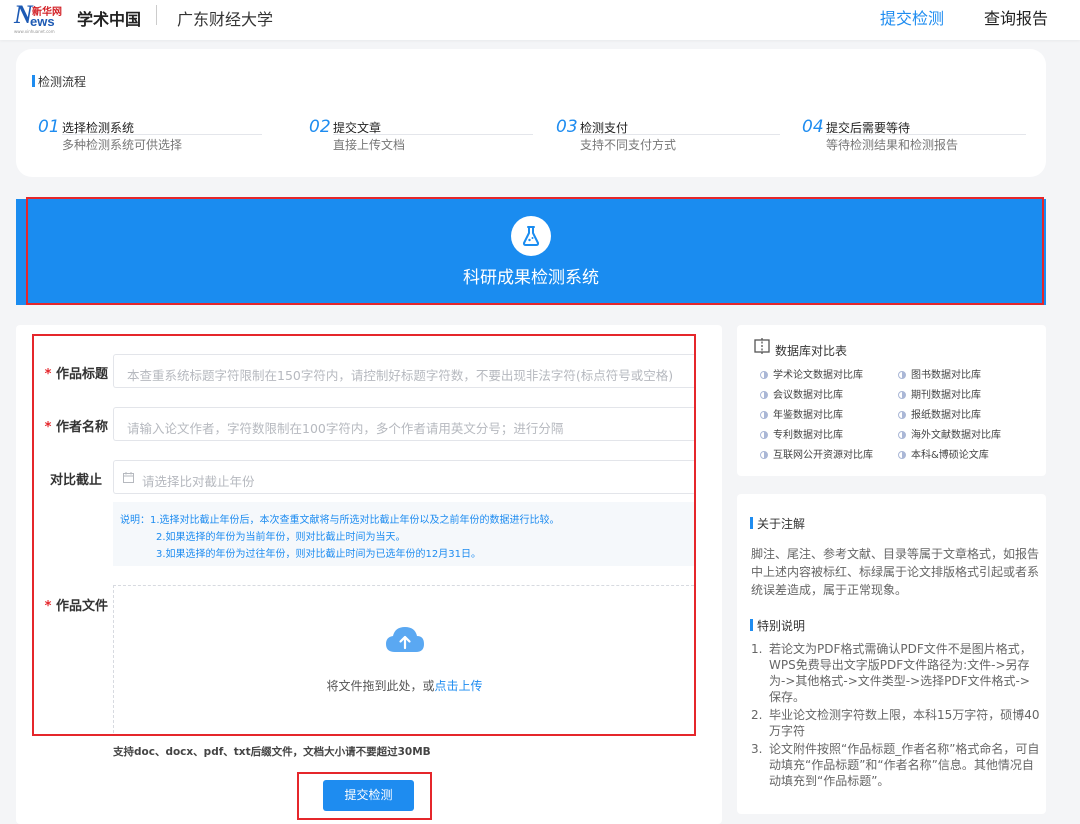 This screenshot has width=1080, height=824. What do you see at coordinates (801, 433) in the screenshot?
I see `db-item: 专利数据对比库` at bounding box center [801, 433].